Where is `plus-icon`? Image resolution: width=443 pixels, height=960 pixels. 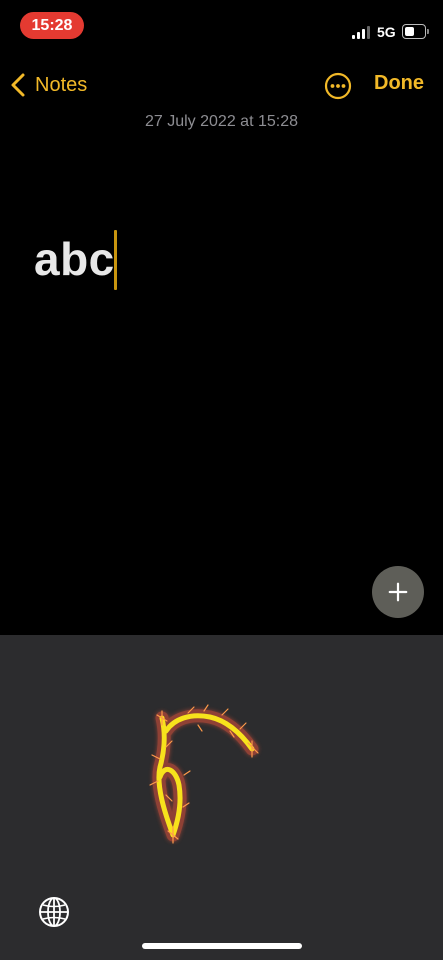 plus-icon is located at coordinates (398, 592).